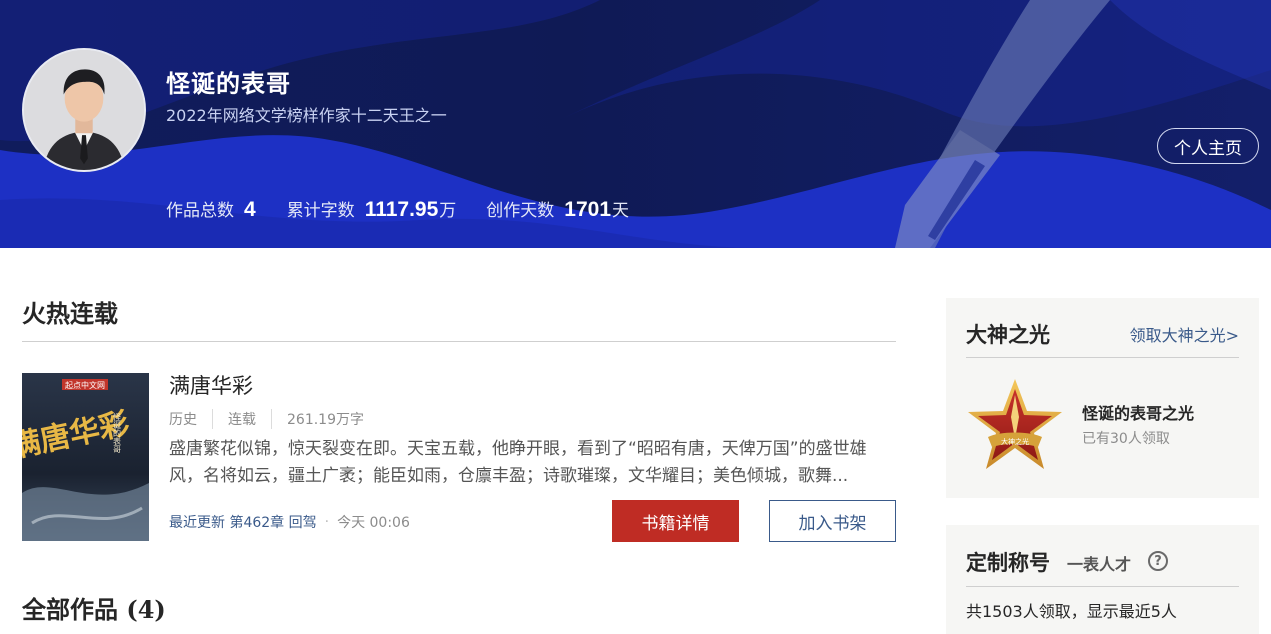 The image size is (1271, 634). What do you see at coordinates (320, 211) in the screenshot?
I see `stat-label: 累计字数` at bounding box center [320, 211].